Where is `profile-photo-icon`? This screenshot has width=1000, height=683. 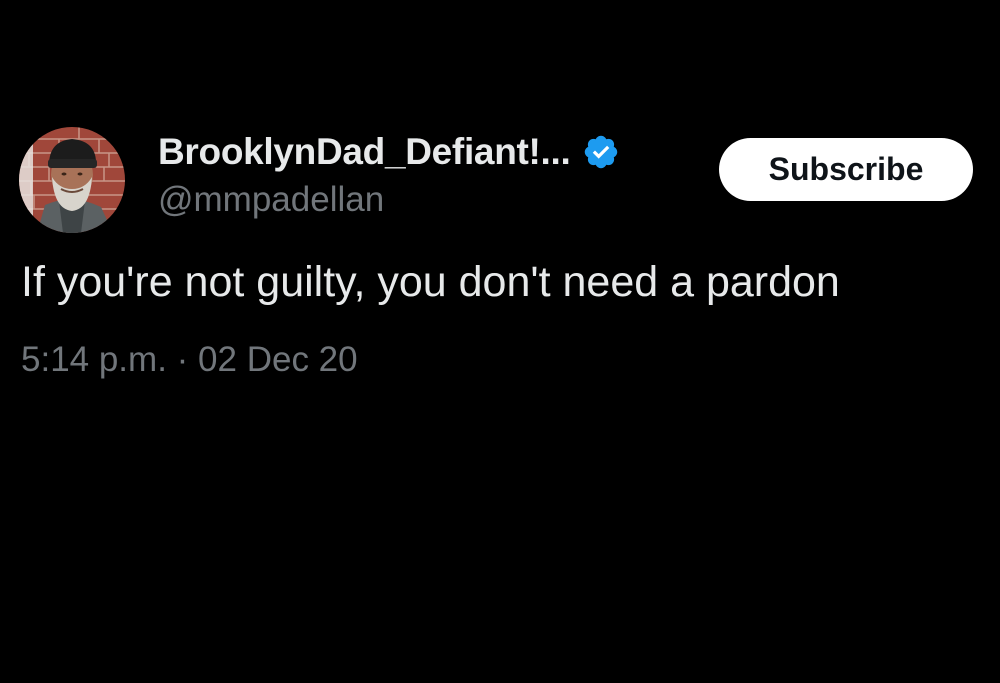
profile-photo-icon is located at coordinates (72, 180).